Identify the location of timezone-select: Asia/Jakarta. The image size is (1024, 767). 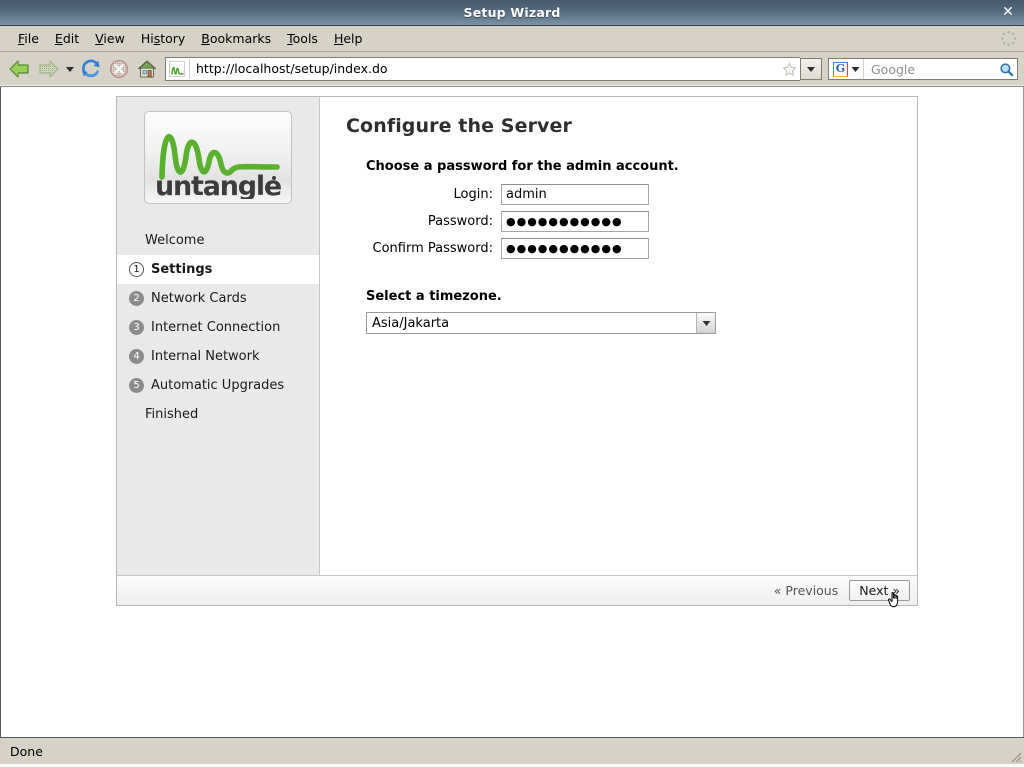
(541, 323).